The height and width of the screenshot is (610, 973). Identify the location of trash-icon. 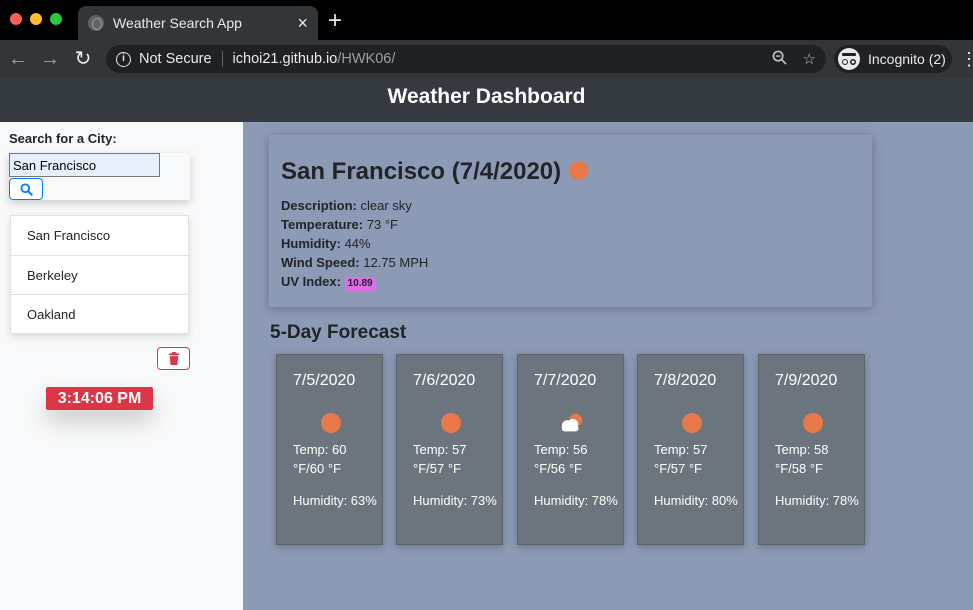
(173, 358).